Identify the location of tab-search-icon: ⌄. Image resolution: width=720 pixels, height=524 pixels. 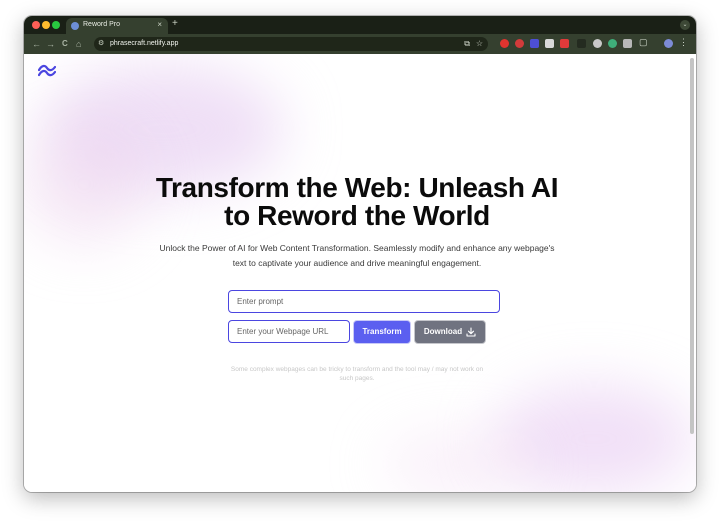
(685, 25).